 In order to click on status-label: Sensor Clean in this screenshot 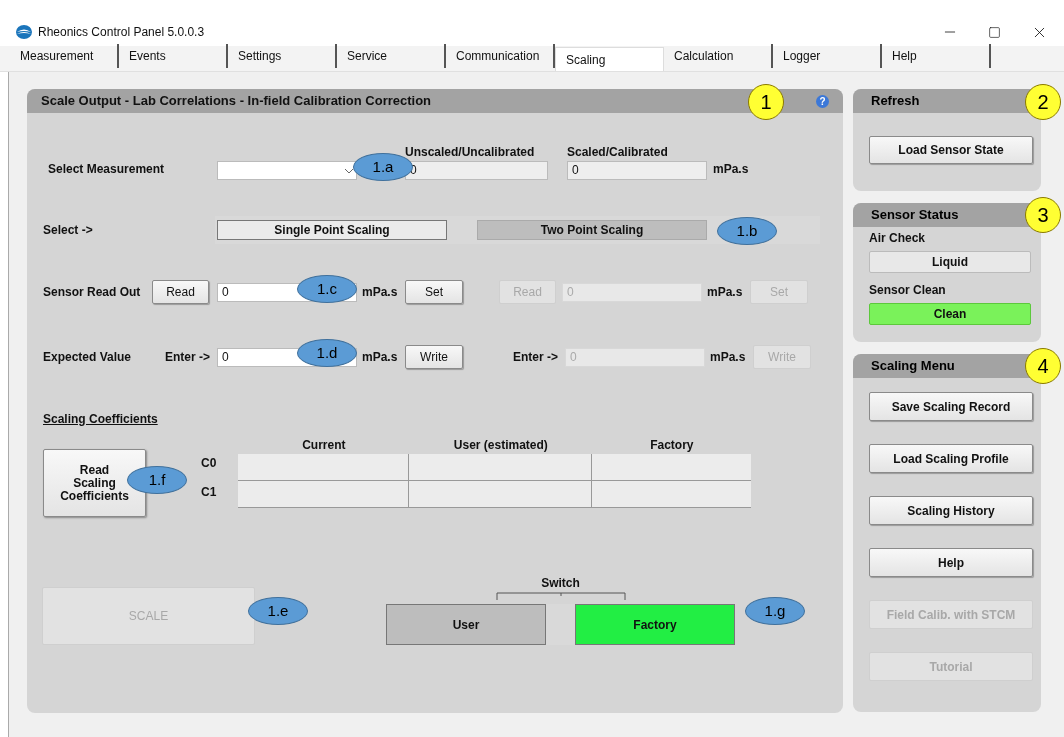, I will do `click(908, 290)`.